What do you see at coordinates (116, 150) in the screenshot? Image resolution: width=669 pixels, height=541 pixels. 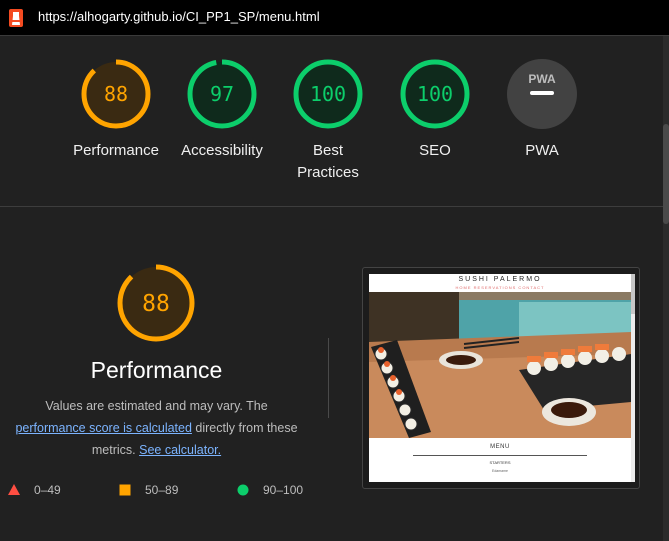 I see `gauge-label: Performance` at bounding box center [116, 150].